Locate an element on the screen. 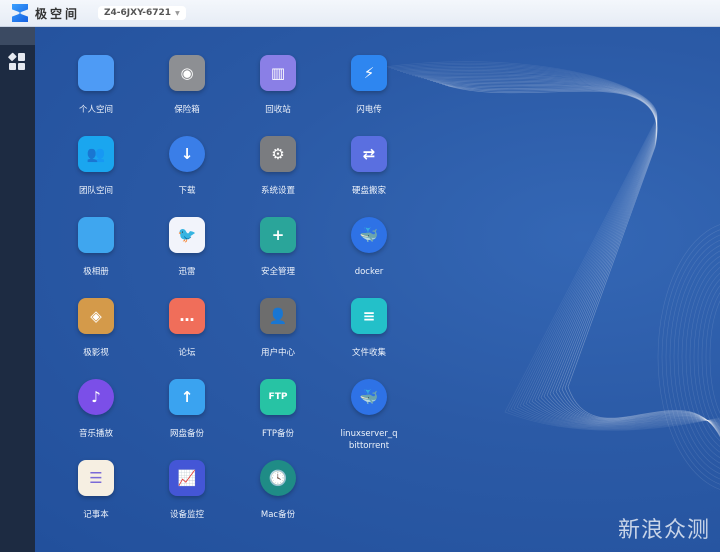 The height and width of the screenshot is (552, 720). app-monitor-chart: 📈 设备监控 is located at coordinates (187, 490).